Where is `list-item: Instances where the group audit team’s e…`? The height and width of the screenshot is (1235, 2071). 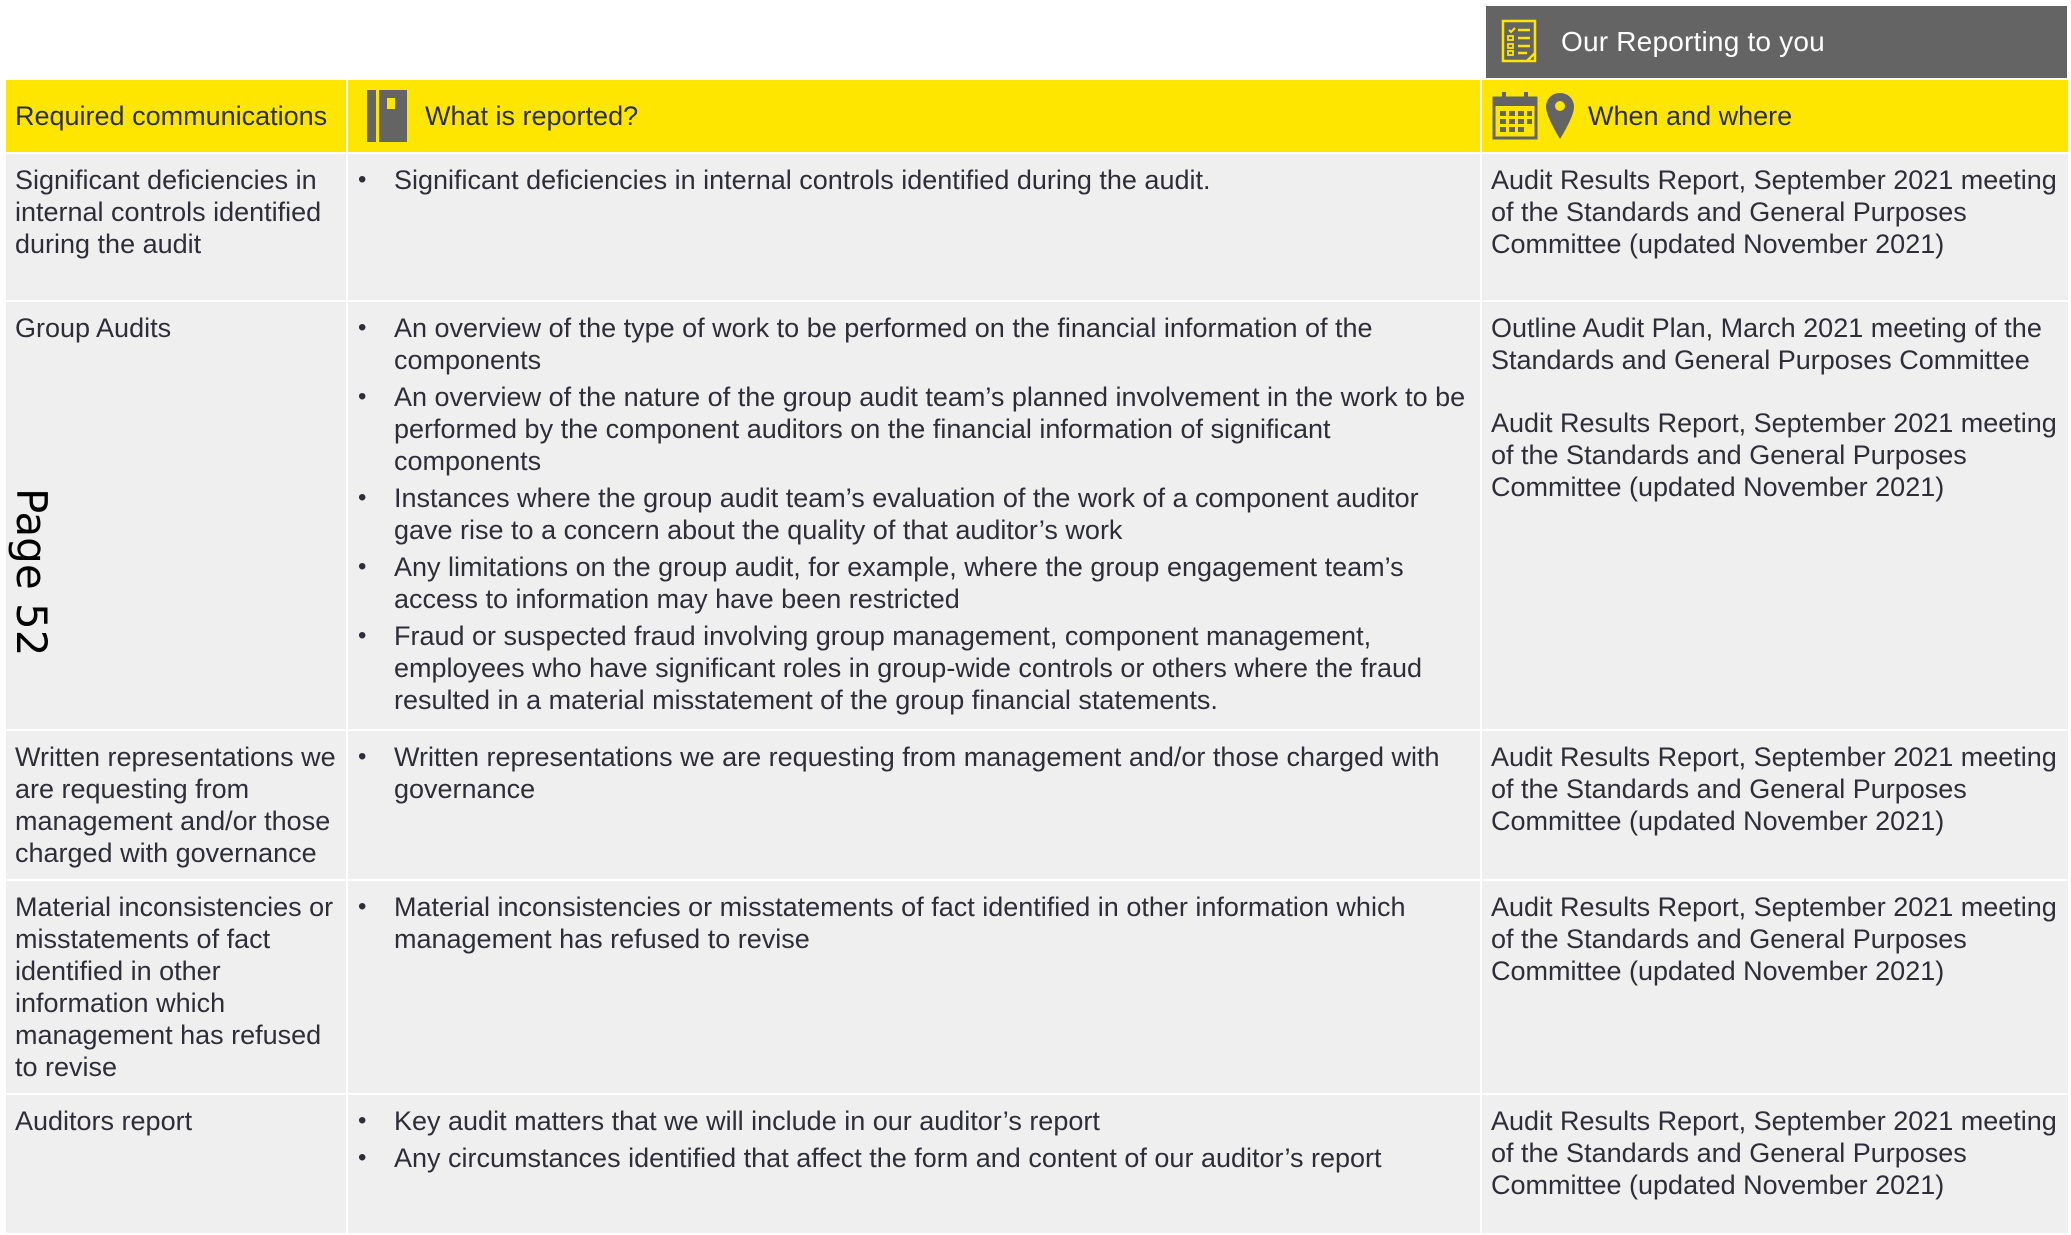
list-item: Instances where the group audit team’s e… is located at coordinates (910, 514).